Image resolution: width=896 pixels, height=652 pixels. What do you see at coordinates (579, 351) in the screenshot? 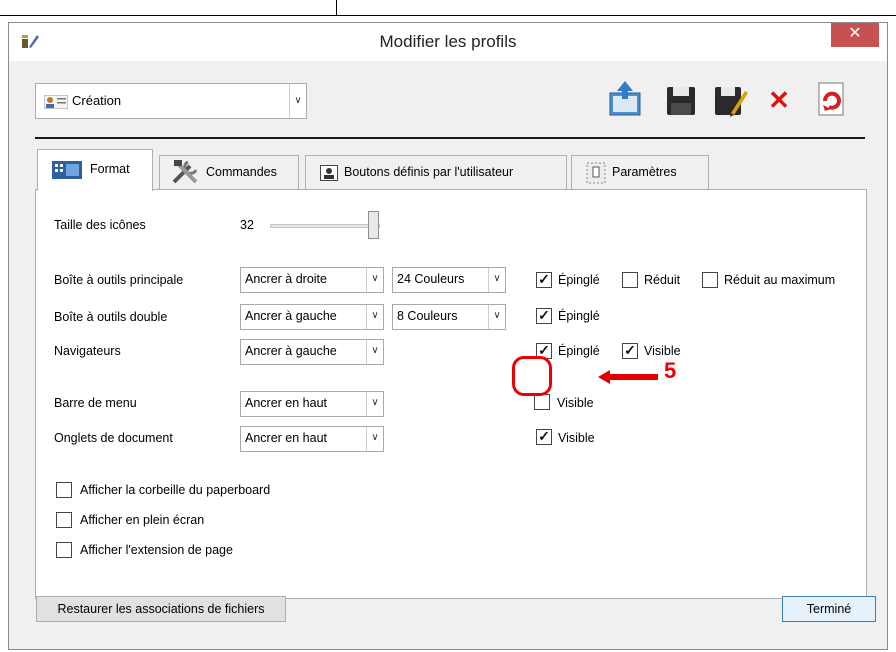
I see `navigators-pinned-label: Épinglé` at bounding box center [579, 351].